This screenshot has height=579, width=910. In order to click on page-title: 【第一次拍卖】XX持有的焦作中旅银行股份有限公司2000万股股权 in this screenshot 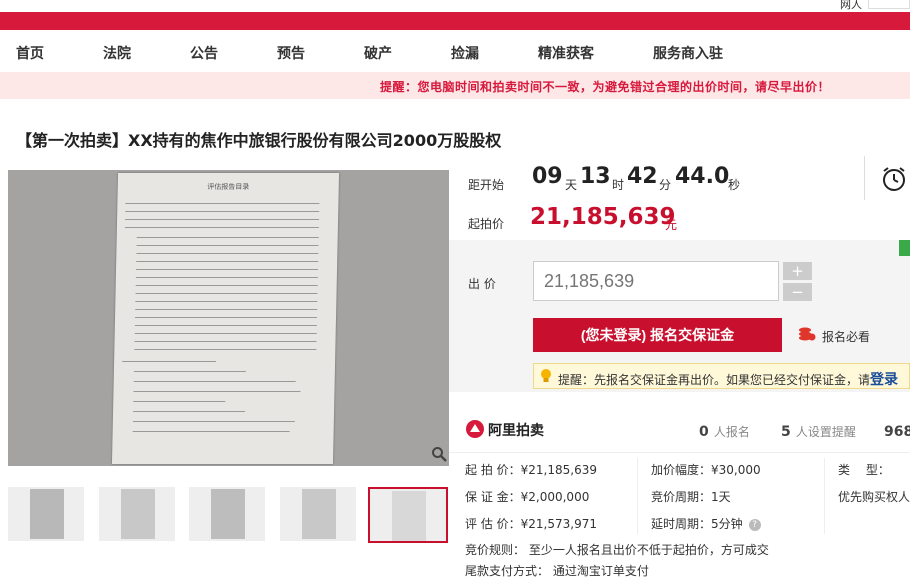, I will do `click(259, 140)`.